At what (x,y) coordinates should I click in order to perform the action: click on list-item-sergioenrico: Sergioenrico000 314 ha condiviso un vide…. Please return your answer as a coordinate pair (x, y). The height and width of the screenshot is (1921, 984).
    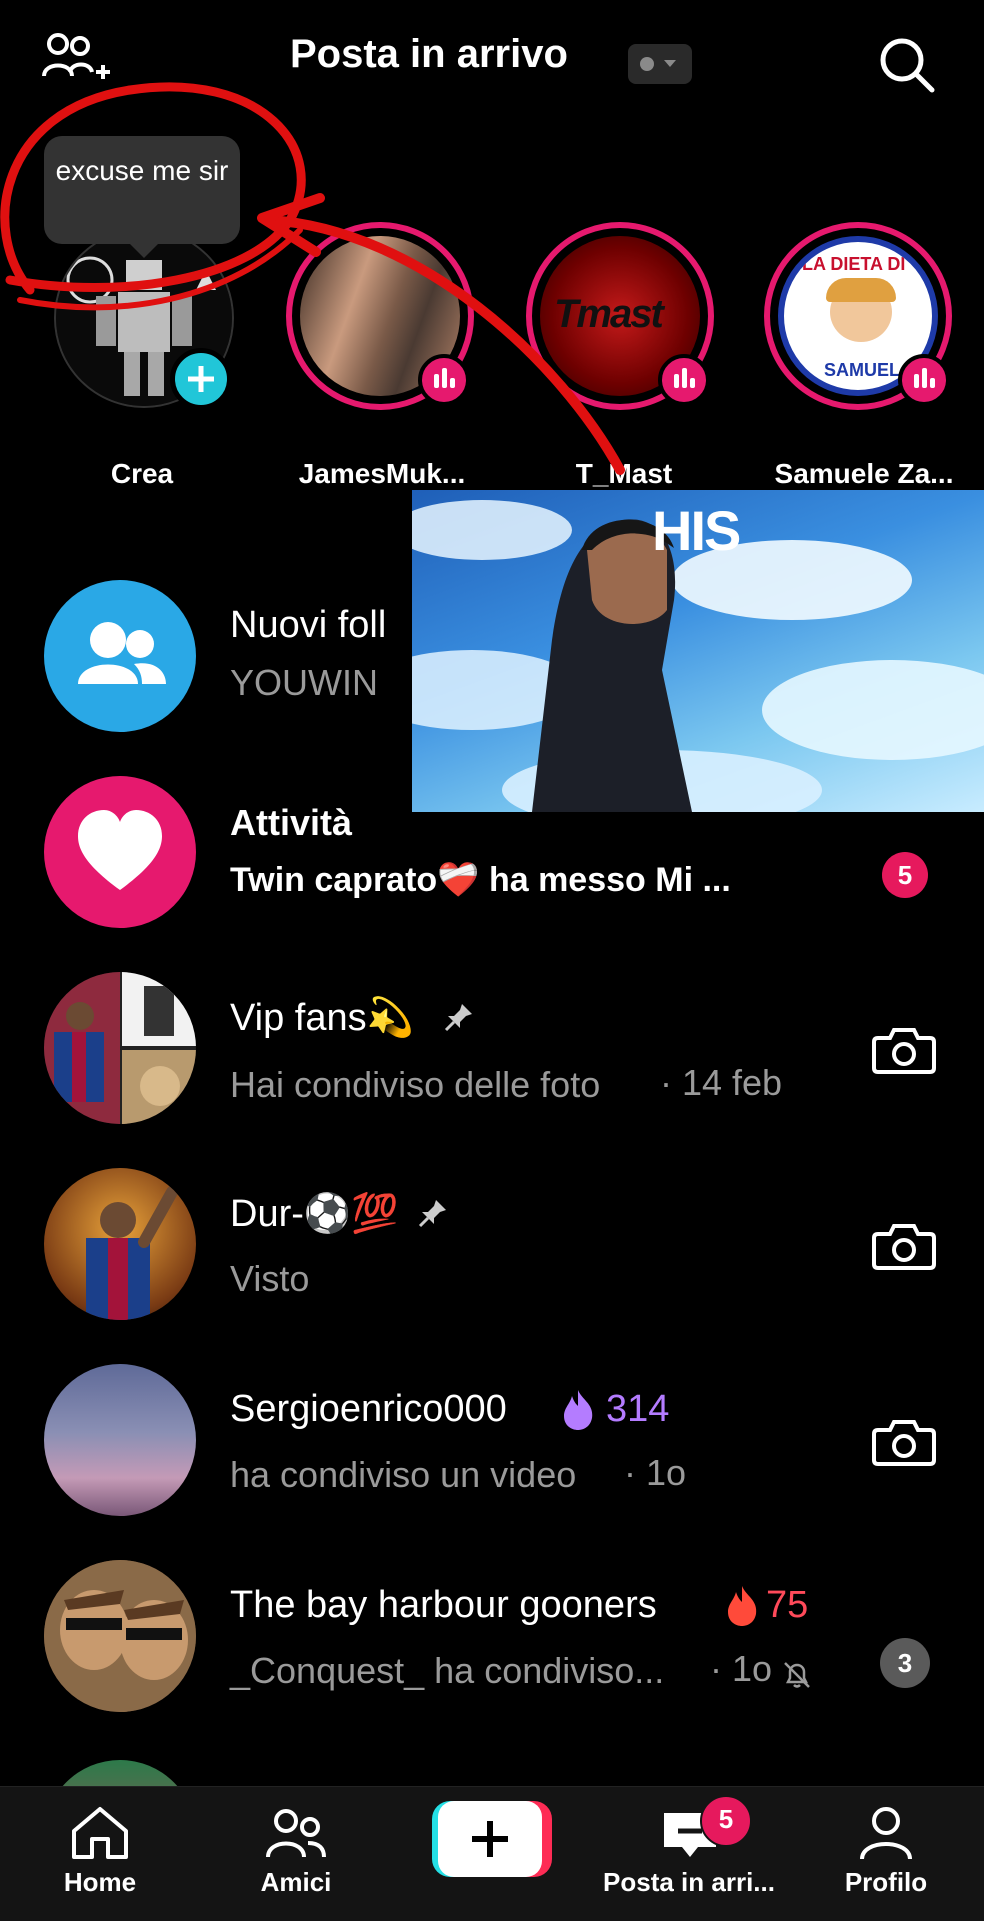
    Looking at the image, I should click on (492, 1439).